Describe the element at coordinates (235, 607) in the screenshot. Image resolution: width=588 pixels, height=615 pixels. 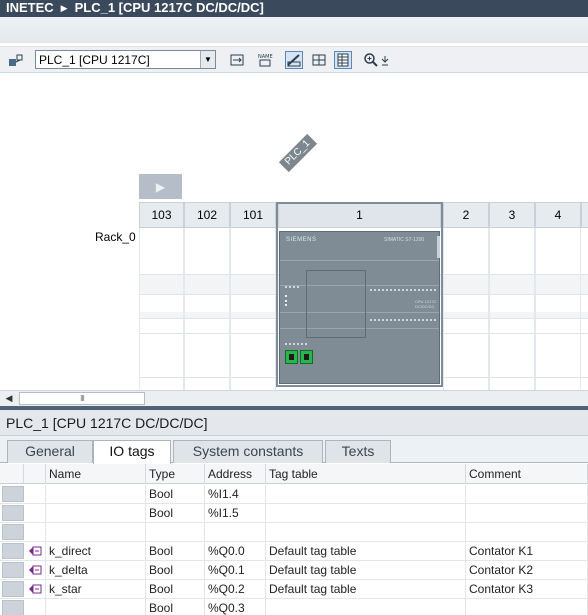
I see `cell-address: %Q0.3` at that location.